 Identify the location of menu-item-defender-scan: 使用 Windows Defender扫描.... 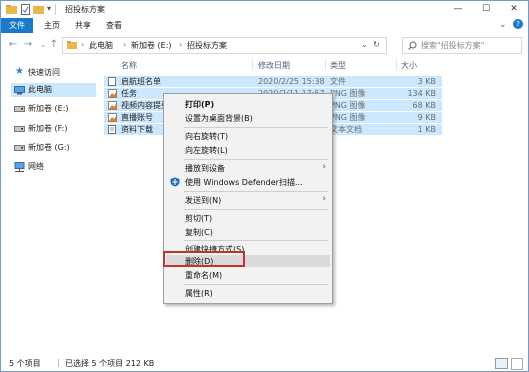
(248, 182).